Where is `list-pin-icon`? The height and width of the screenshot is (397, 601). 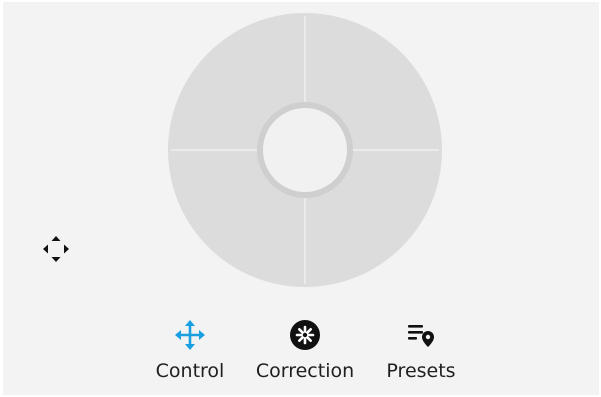 list-pin-icon is located at coordinates (421, 335).